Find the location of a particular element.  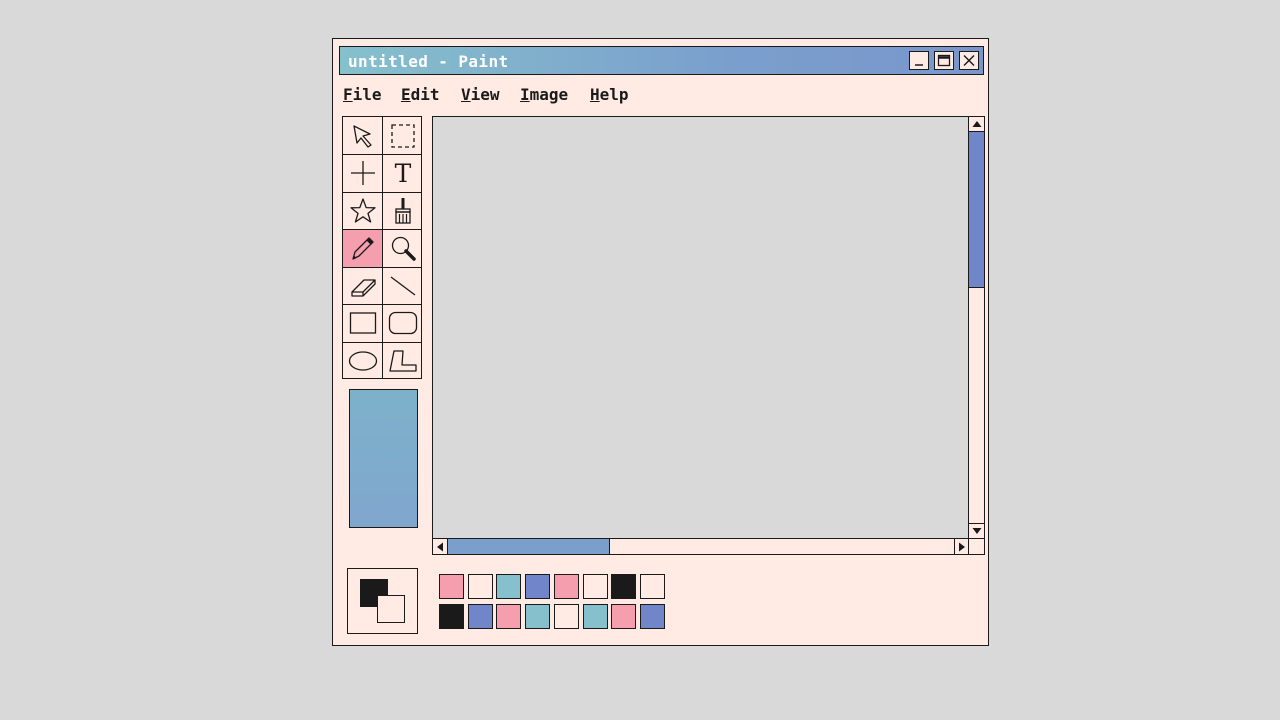

pointer-arrow-icon is located at coordinates (362, 136).